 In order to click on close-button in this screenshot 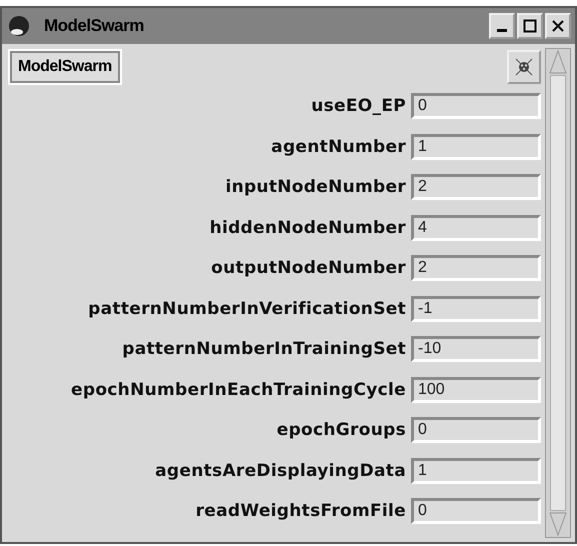, I will do `click(558, 26)`.